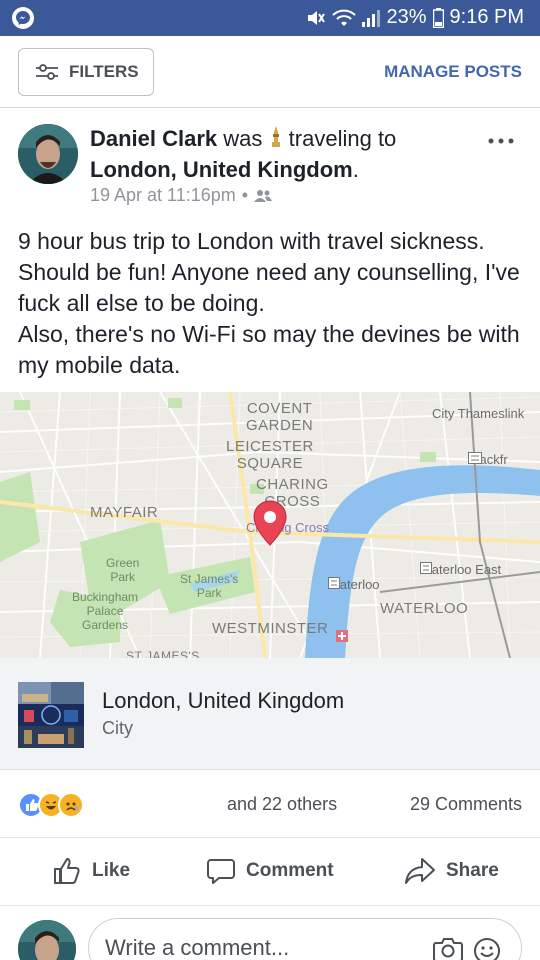  Describe the element at coordinates (453, 72) in the screenshot. I see `manage-posts-button: MANAGE POSTS` at that location.